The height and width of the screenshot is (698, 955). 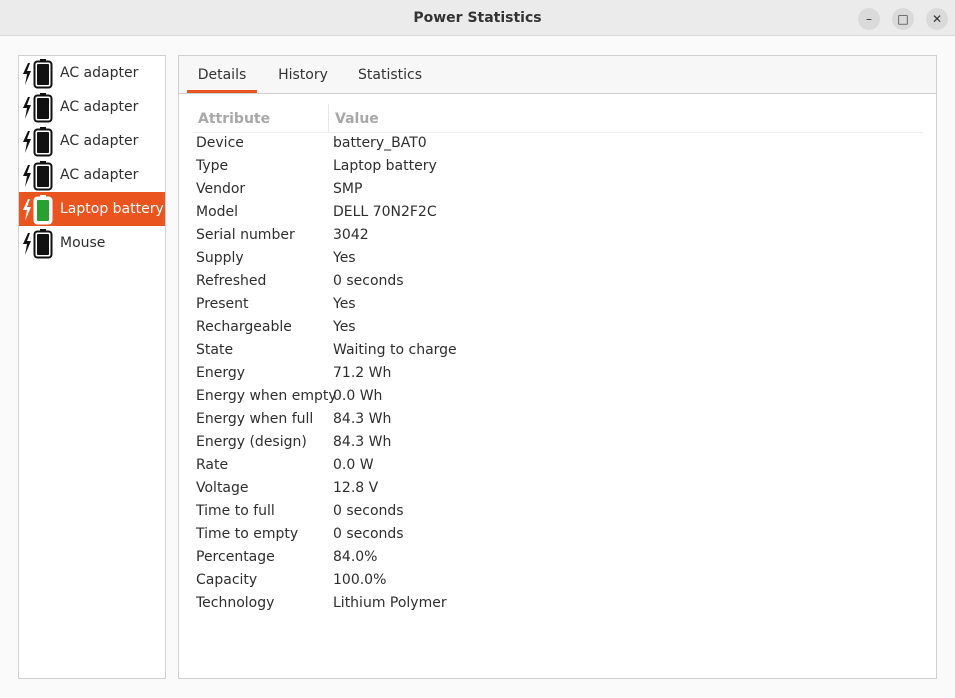 What do you see at coordinates (231, 281) in the screenshot?
I see `attribute-cell: Refreshed` at bounding box center [231, 281].